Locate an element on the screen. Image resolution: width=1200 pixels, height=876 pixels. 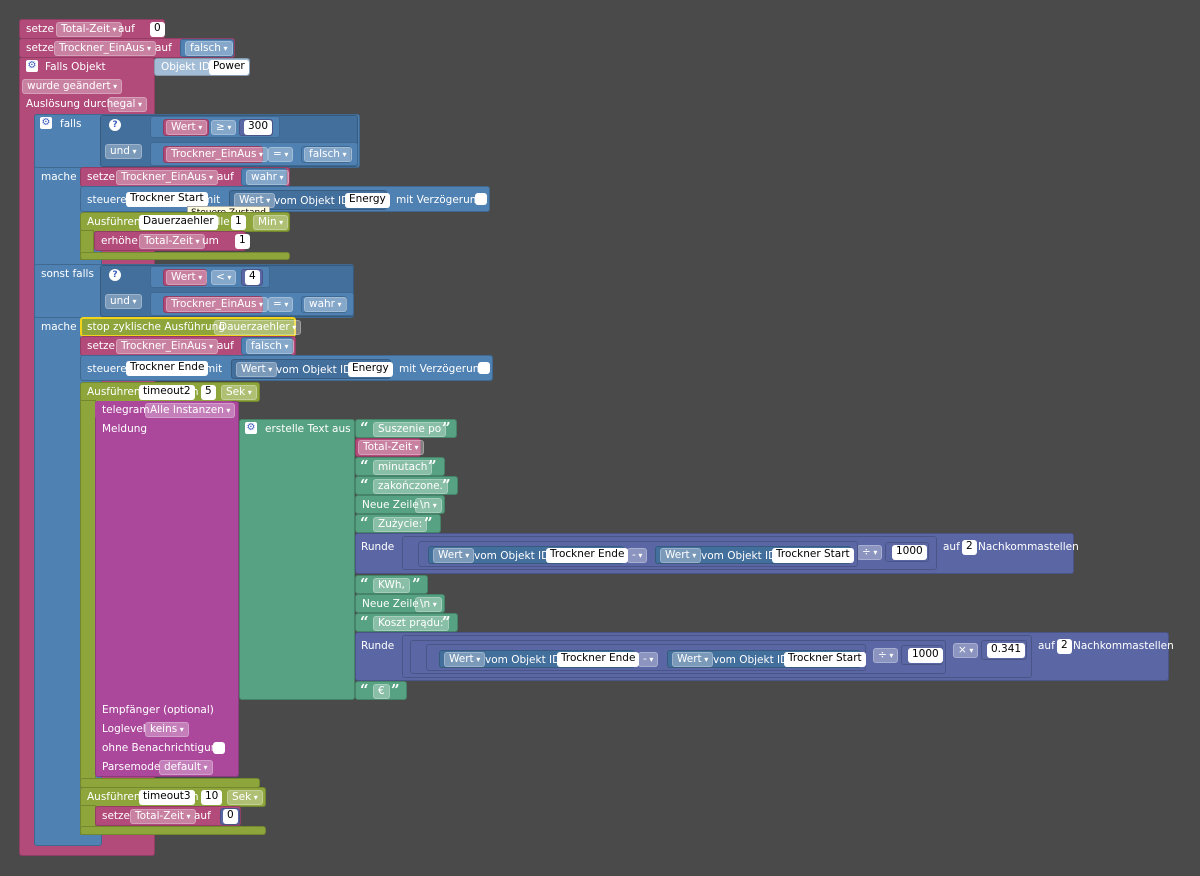
interval-number: 1 is located at coordinates (238, 222).